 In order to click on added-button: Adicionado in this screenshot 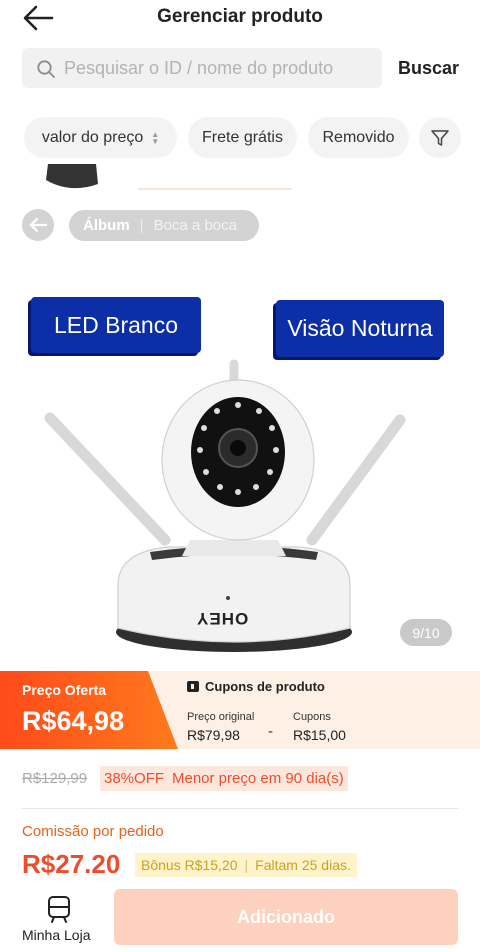, I will do `click(286, 917)`.